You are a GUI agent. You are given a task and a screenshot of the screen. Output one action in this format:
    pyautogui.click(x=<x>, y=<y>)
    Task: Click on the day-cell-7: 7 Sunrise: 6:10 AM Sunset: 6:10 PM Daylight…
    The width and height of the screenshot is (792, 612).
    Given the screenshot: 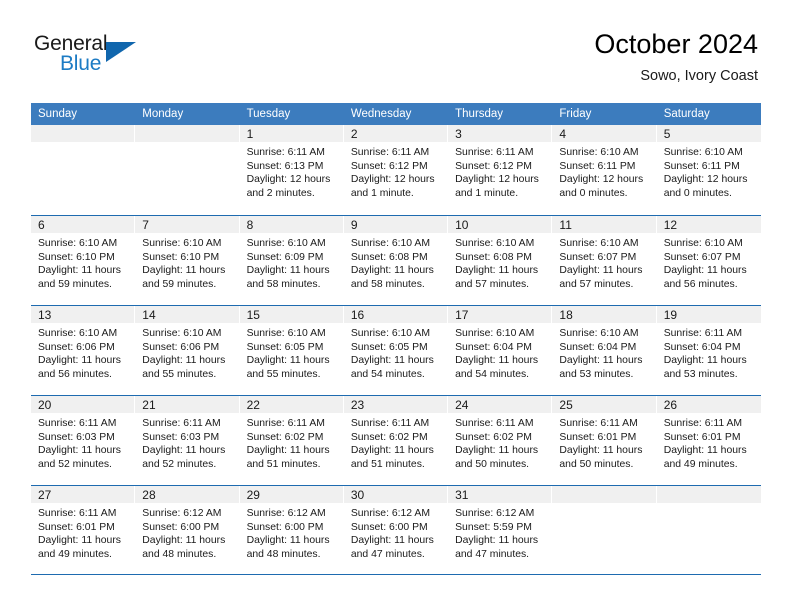 What is the action you would take?
    pyautogui.click(x=187, y=260)
    